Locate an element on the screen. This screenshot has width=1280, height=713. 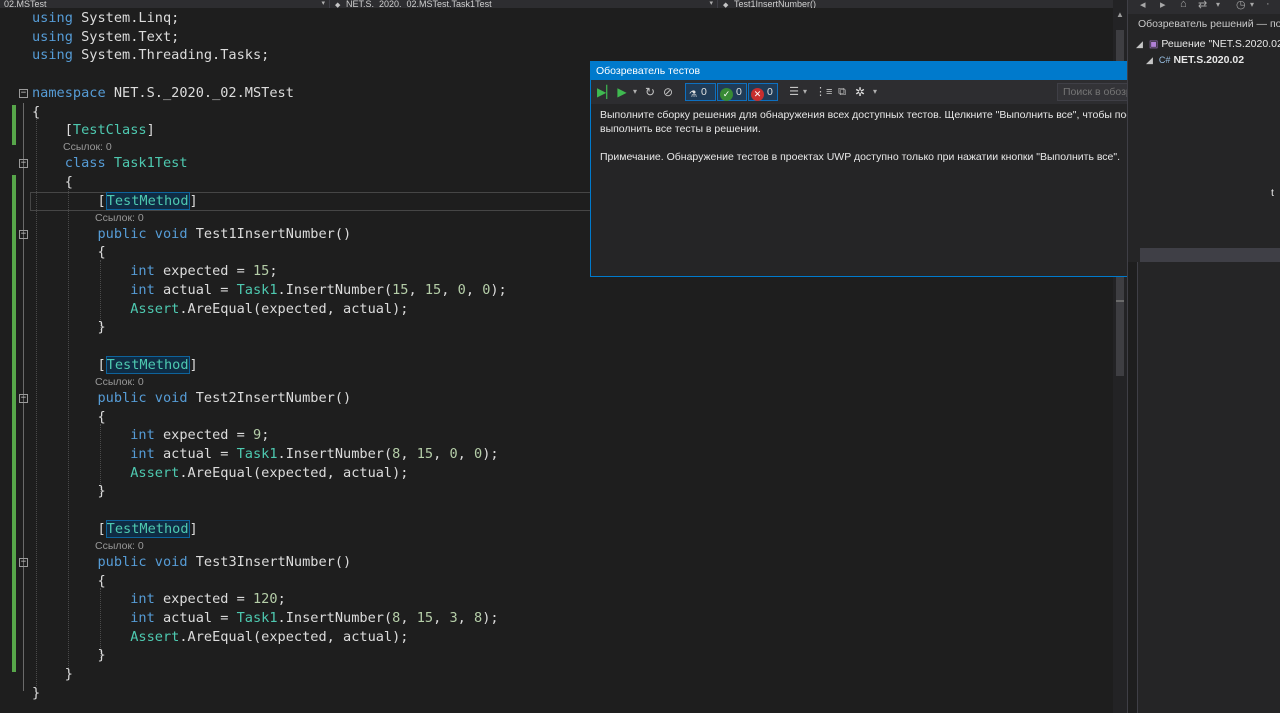
code-line: public void Test3InsertNumber() is located at coordinates (191, 562).